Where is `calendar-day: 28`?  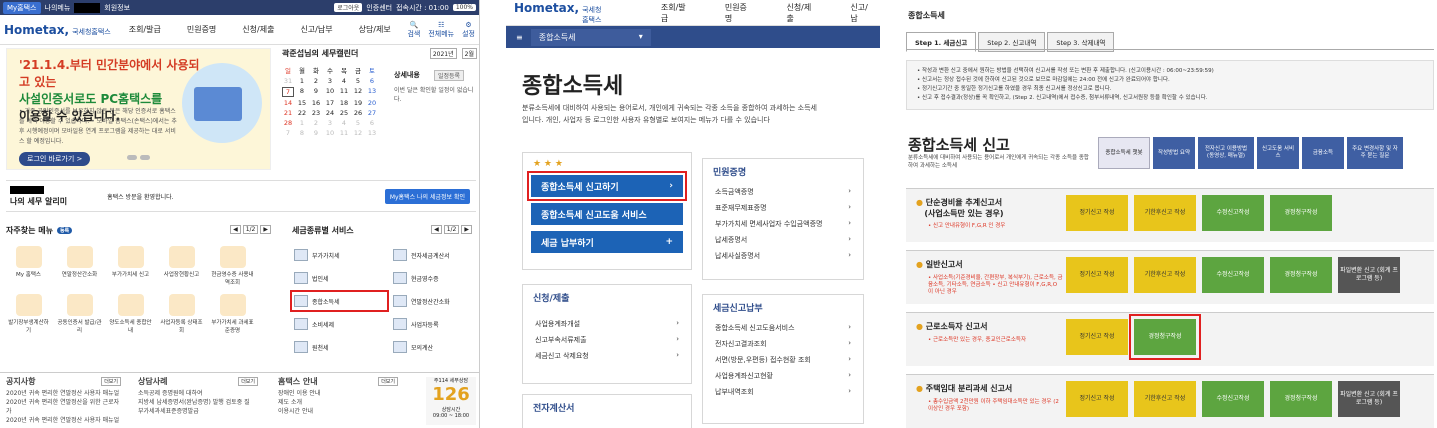 calendar-day: 28 is located at coordinates (288, 123).